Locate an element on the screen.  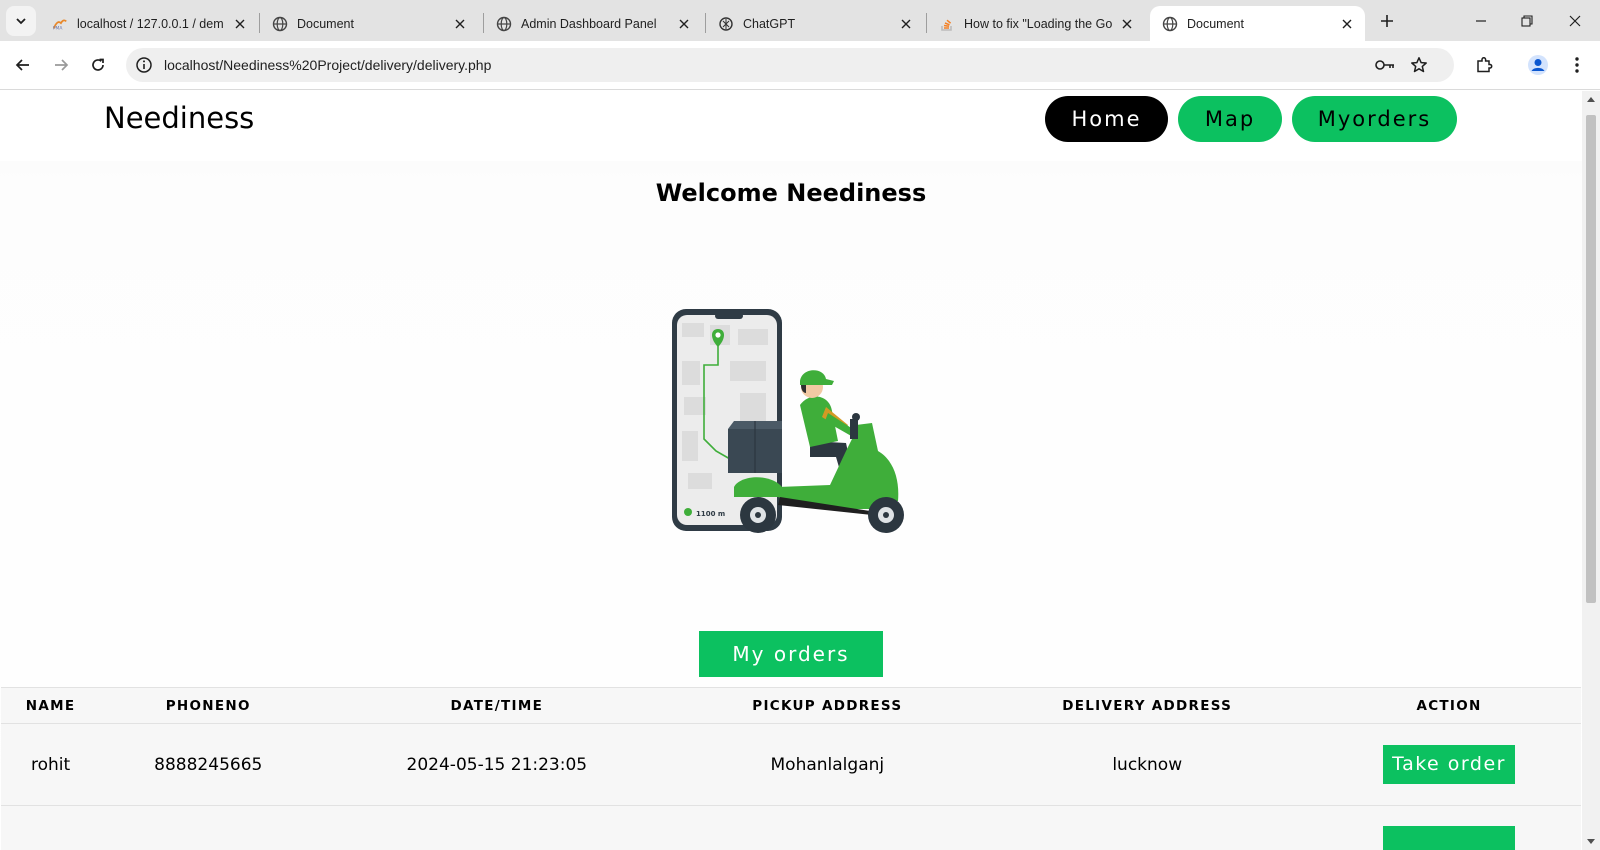
menu-button is located at coordinates (1577, 65).